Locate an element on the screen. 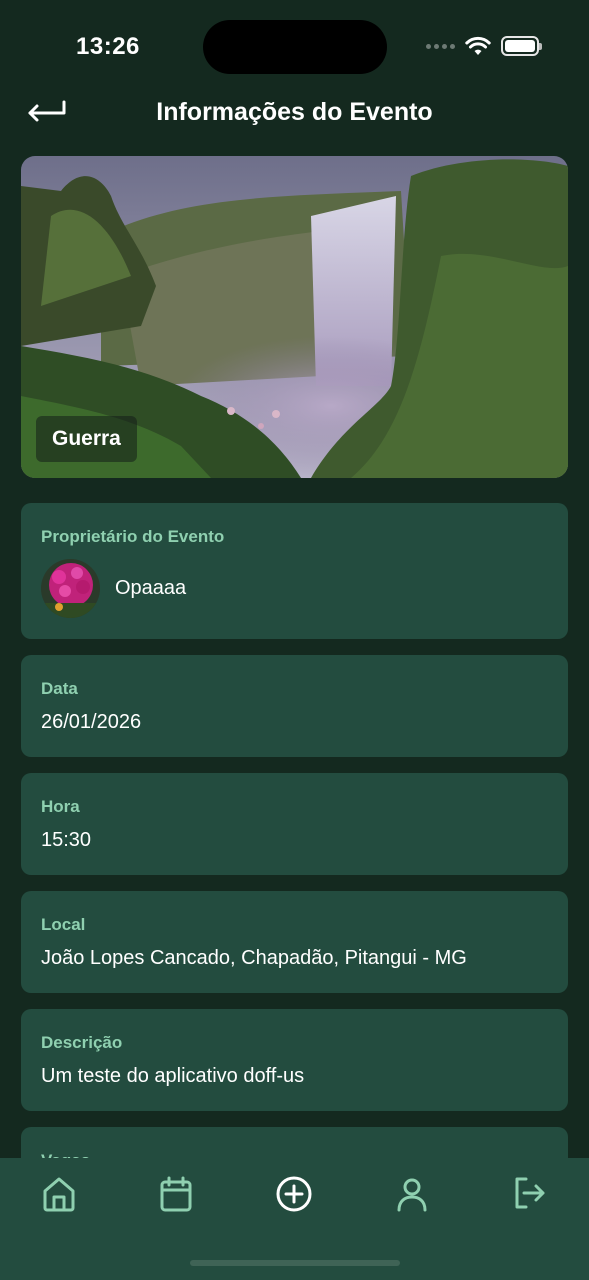 The width and height of the screenshot is (589, 1280). dynamic-island is located at coordinates (295, 47).